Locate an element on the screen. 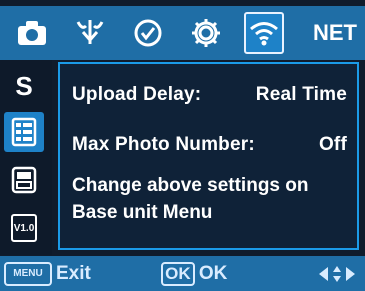 The height and width of the screenshot is (291, 365). ok-hint: OK OK is located at coordinates (194, 273).